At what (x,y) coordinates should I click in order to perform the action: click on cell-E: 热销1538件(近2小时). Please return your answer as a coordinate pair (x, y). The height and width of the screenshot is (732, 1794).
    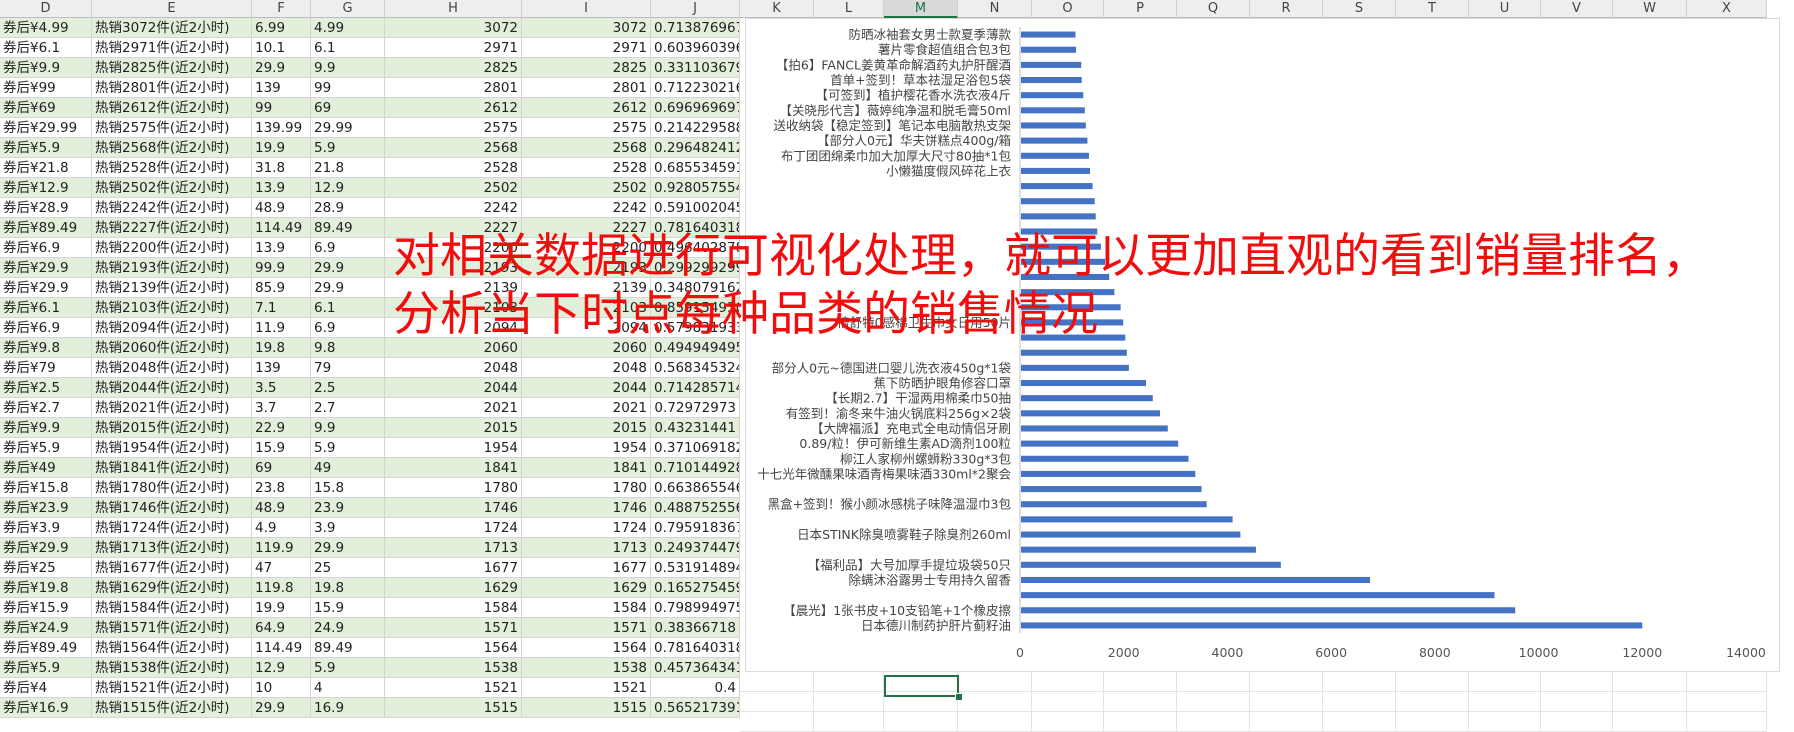
    Looking at the image, I should click on (172, 668).